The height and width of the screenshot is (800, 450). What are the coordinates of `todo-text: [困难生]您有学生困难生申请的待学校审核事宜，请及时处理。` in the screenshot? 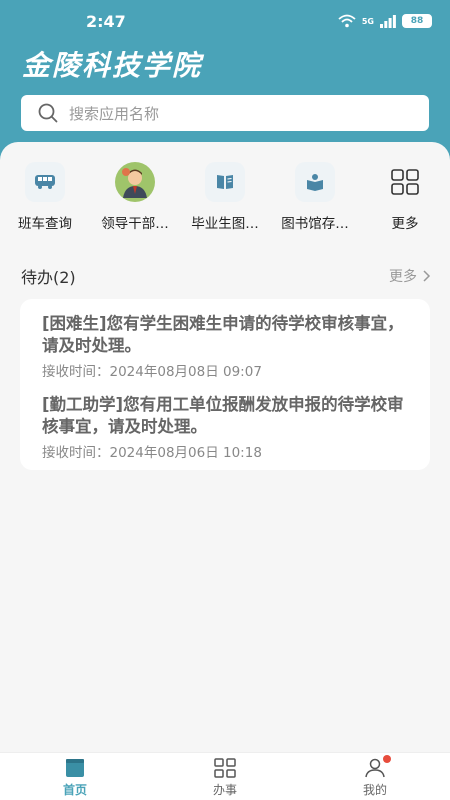 It's located at (223, 334).